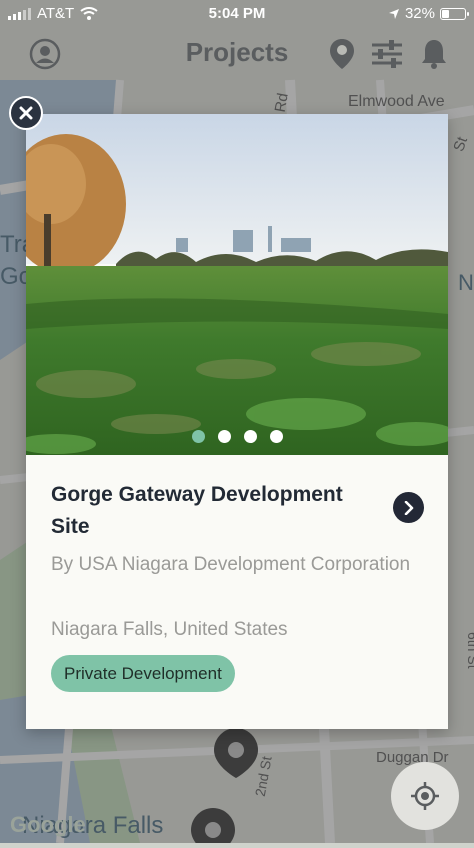  Describe the element at coordinates (48, 824) in the screenshot. I see `google-logo: Google` at that location.